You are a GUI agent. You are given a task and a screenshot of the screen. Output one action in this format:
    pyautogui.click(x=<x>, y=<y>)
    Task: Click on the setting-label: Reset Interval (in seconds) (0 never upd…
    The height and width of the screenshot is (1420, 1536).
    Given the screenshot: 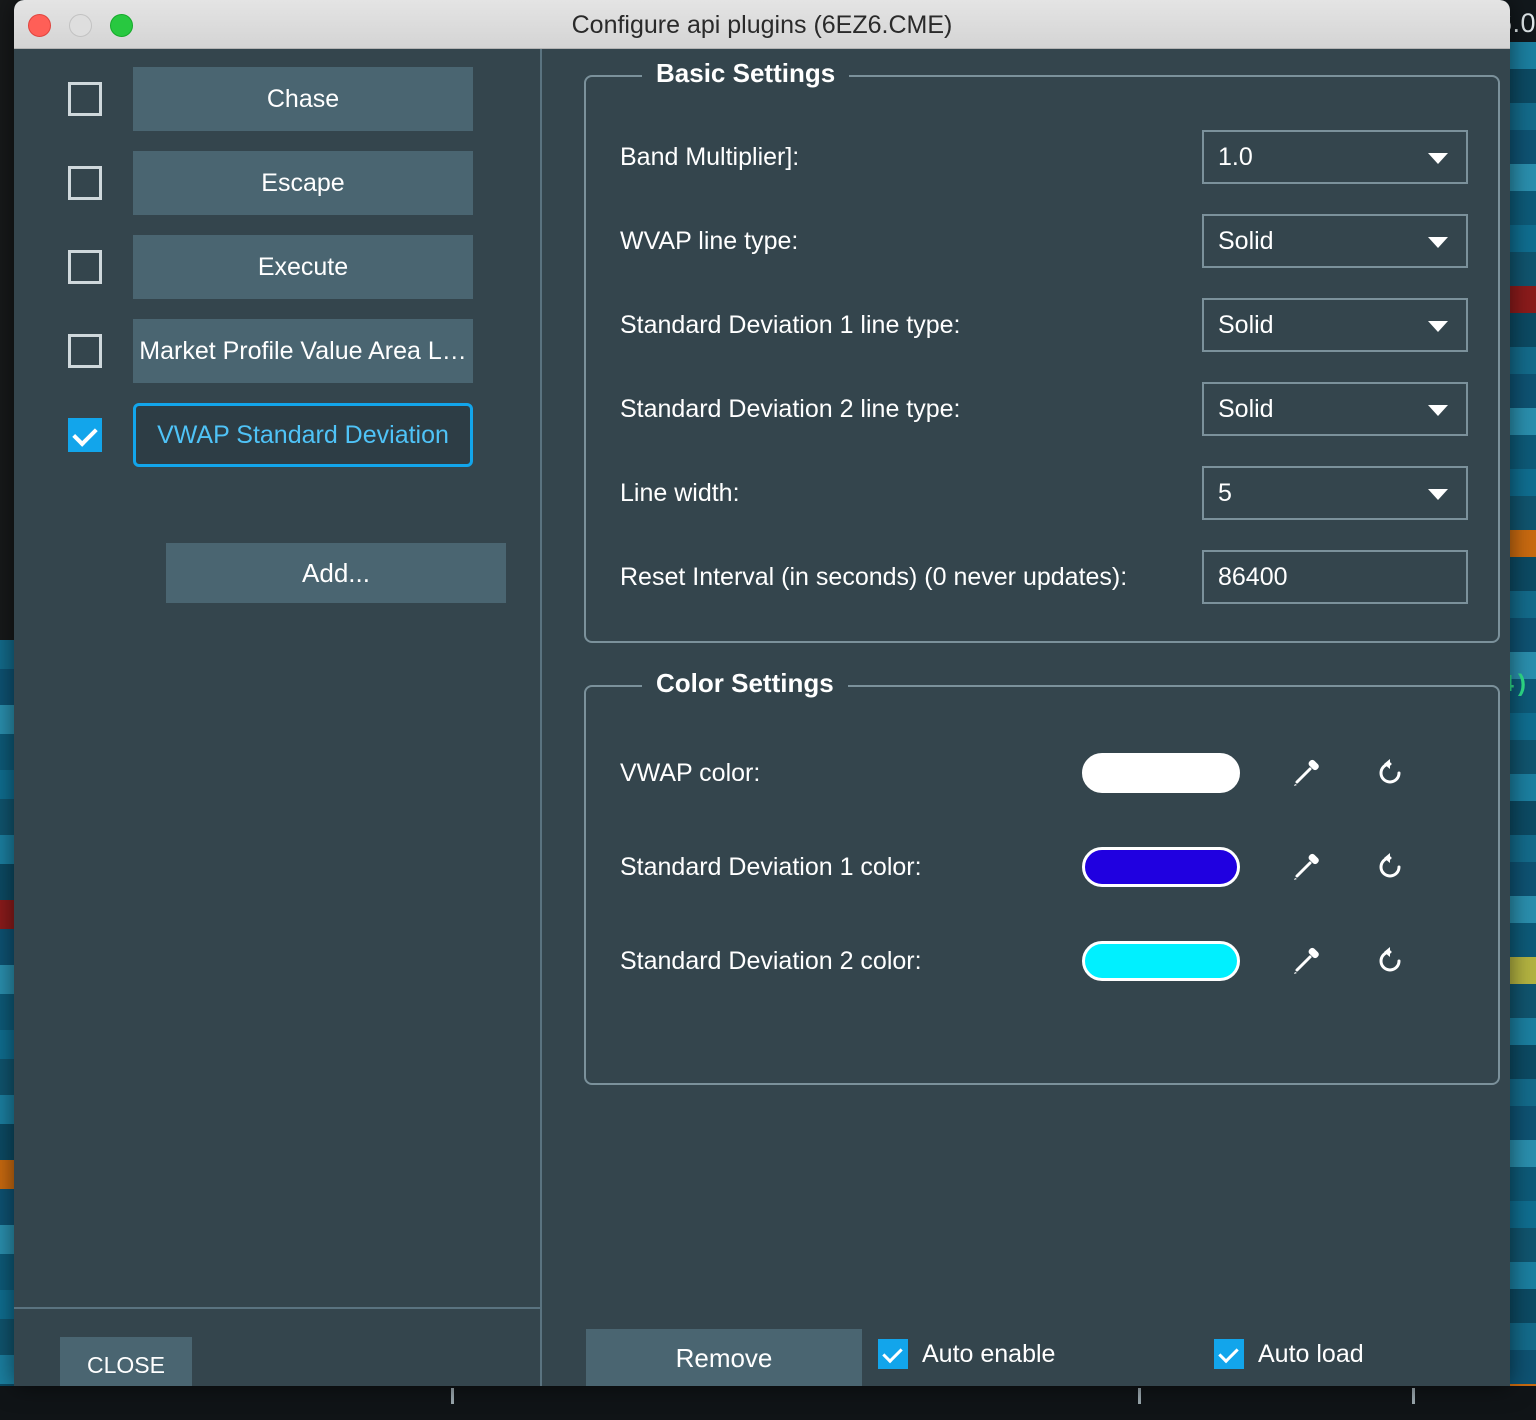 What is the action you would take?
    pyautogui.click(x=874, y=576)
    